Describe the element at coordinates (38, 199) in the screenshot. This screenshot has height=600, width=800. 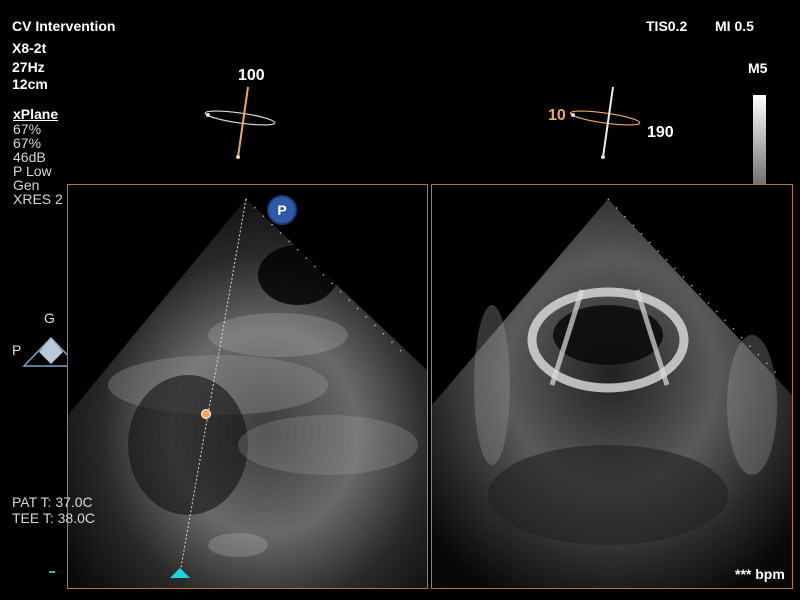
I see `setting-value: XRES 2` at that location.